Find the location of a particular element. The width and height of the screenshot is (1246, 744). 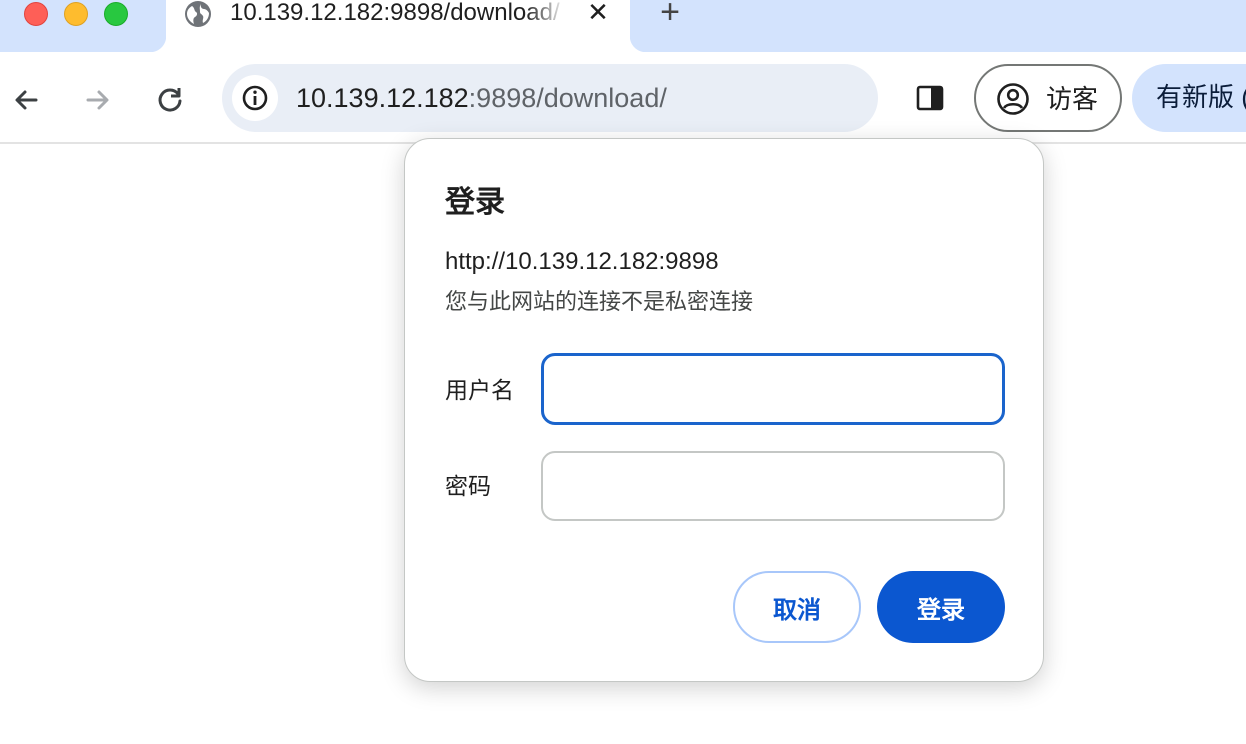

username-label: 用户名 is located at coordinates (479, 390).